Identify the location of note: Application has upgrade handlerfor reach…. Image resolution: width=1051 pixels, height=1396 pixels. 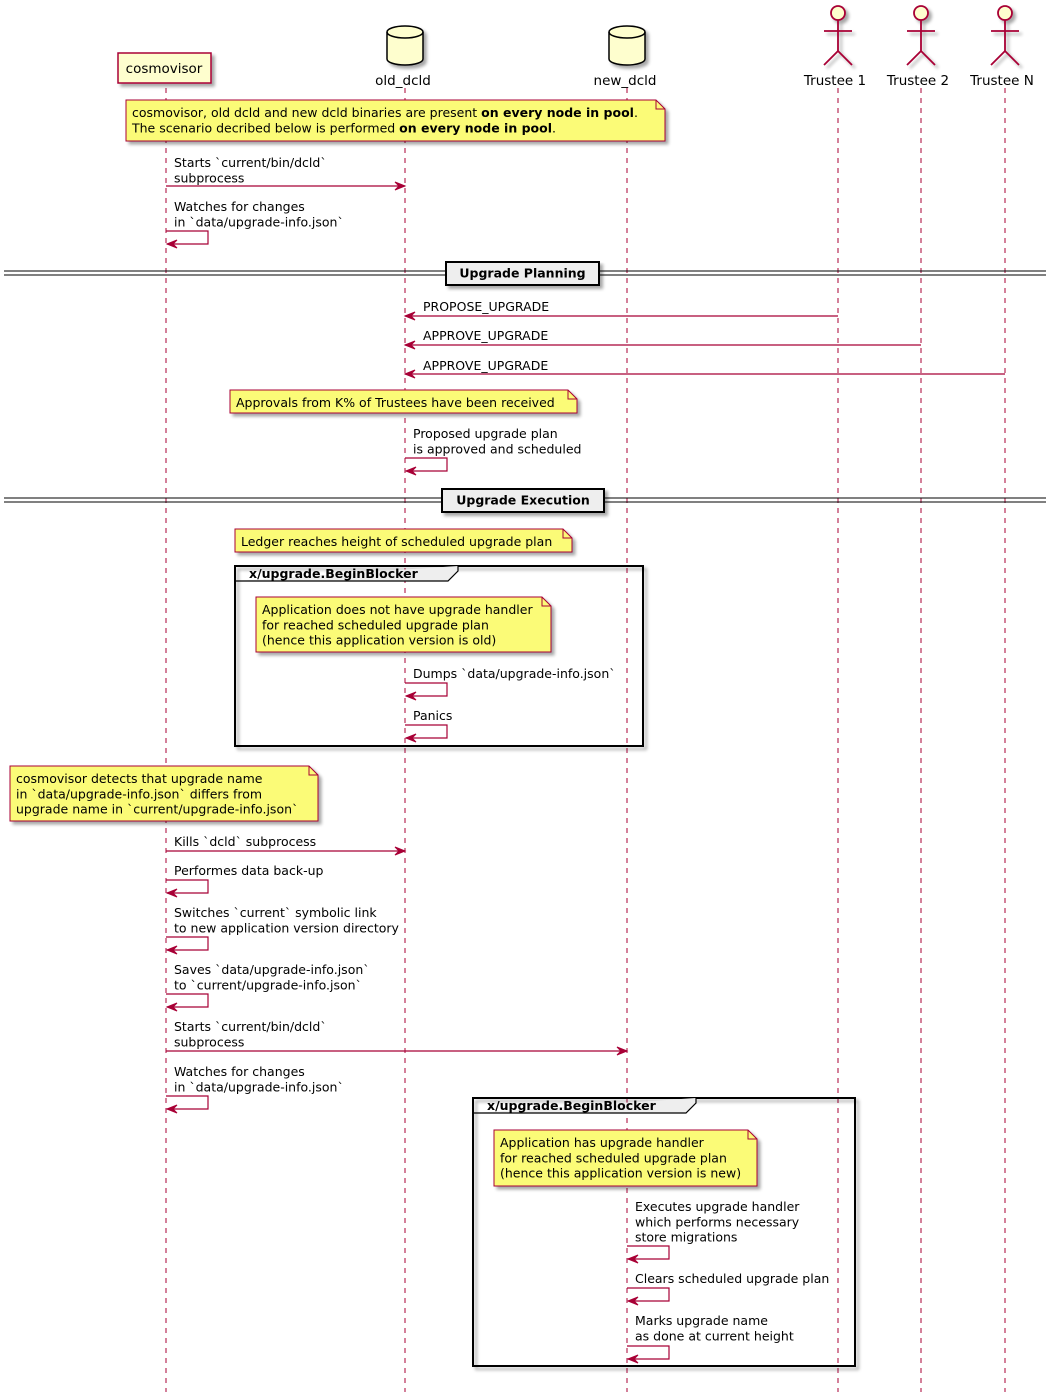
(625, 1158).